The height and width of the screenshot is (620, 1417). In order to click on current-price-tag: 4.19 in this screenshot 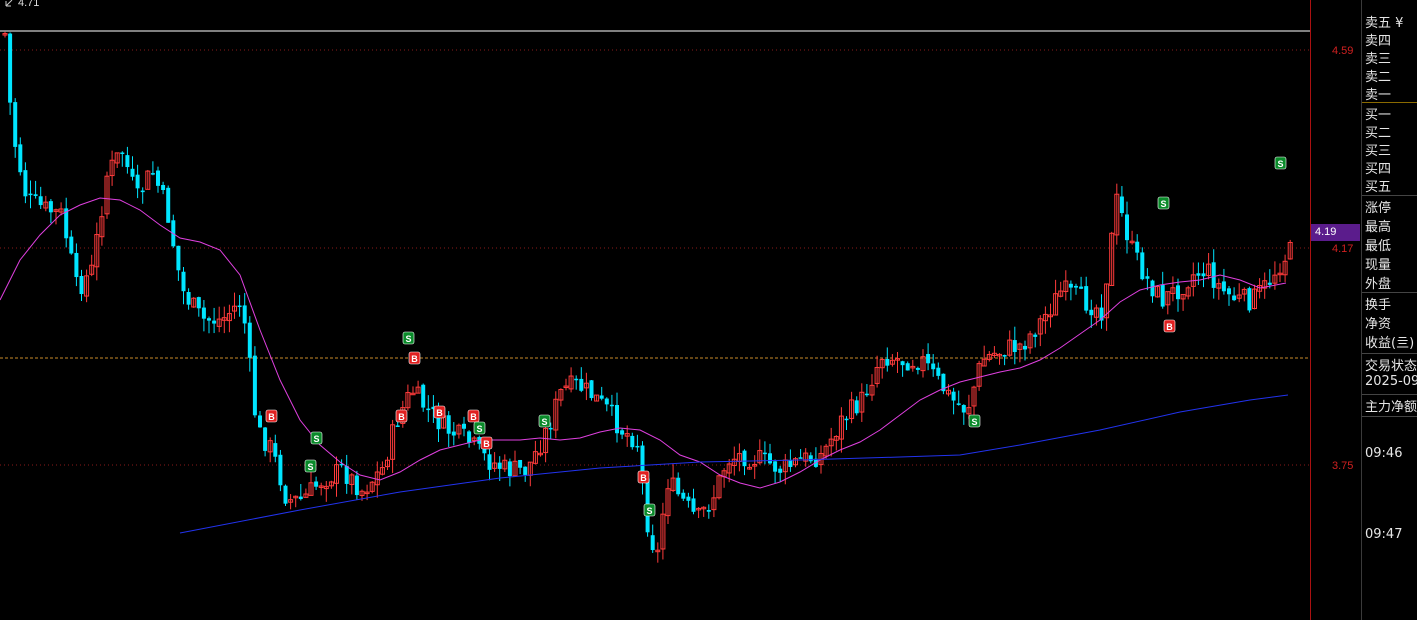, I will do `click(1335, 232)`.